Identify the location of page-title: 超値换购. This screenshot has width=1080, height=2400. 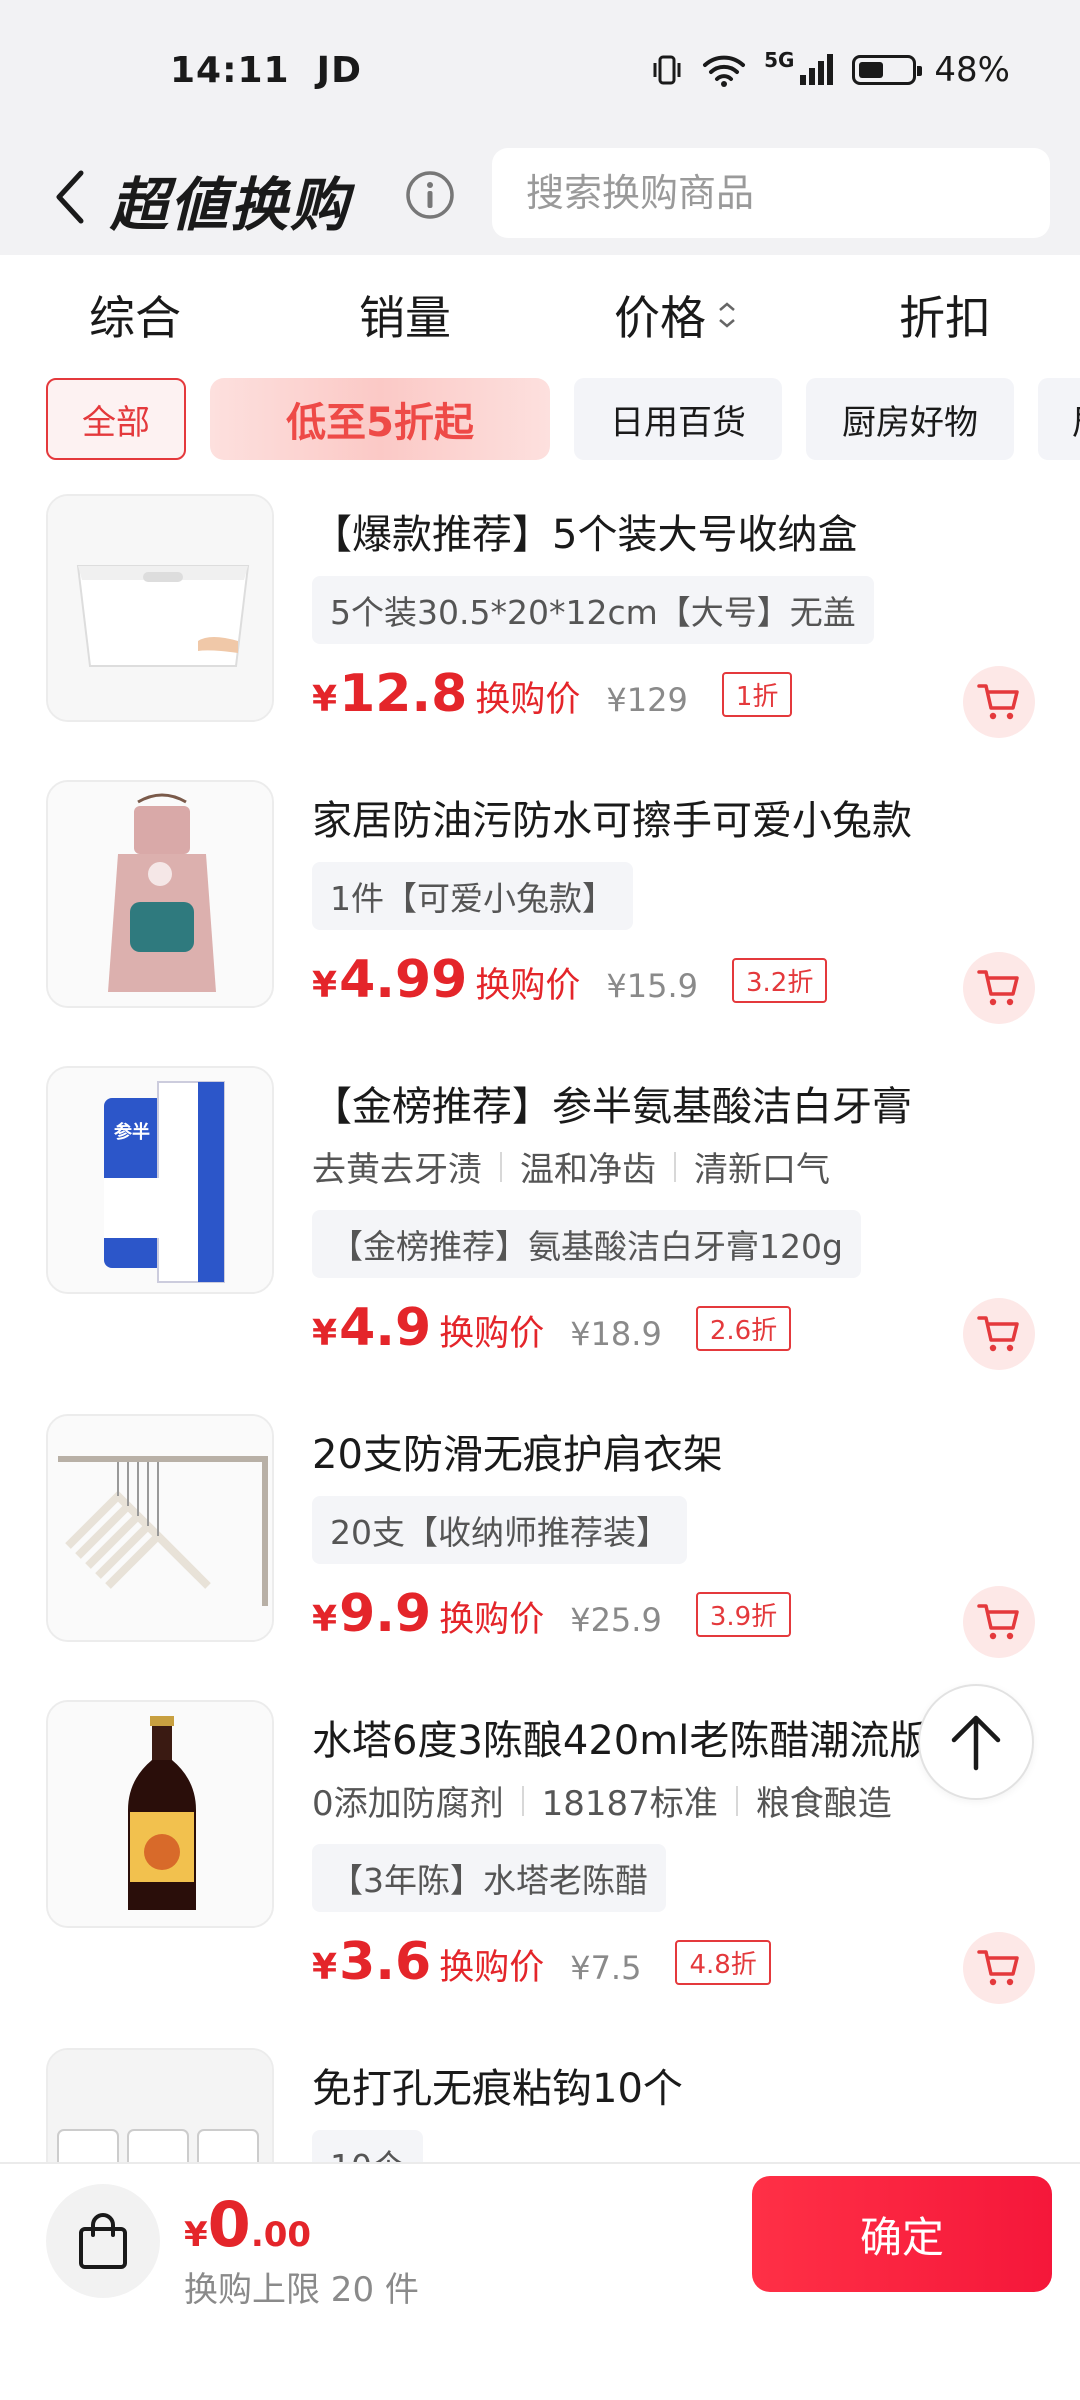
(230, 205).